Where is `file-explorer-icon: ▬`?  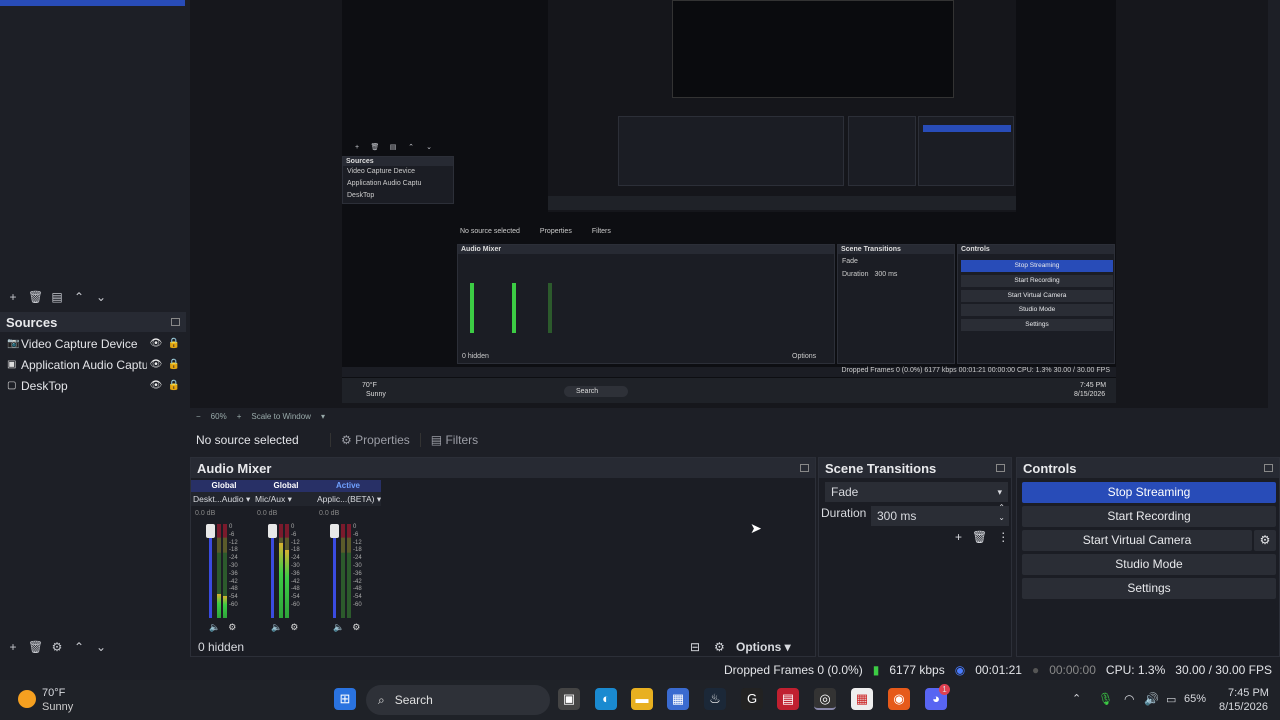 file-explorer-icon: ▬ is located at coordinates (642, 699).